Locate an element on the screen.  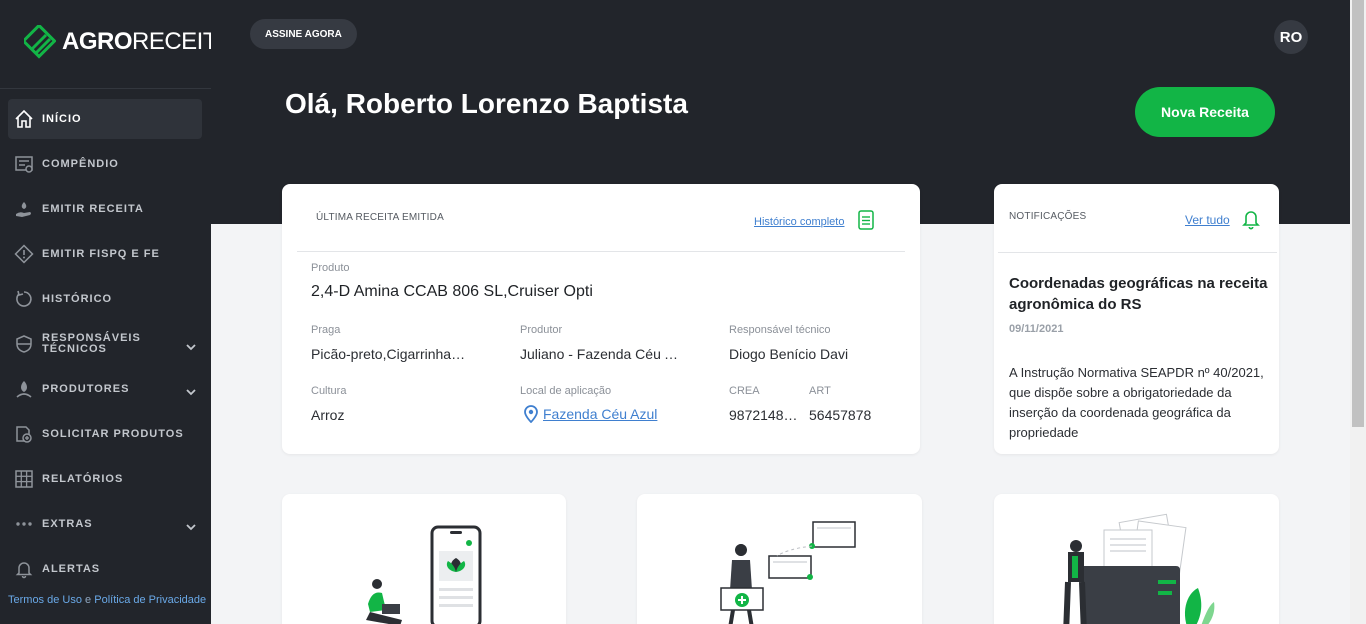
see-all-link: Ver tudo is located at coordinates (1207, 220).